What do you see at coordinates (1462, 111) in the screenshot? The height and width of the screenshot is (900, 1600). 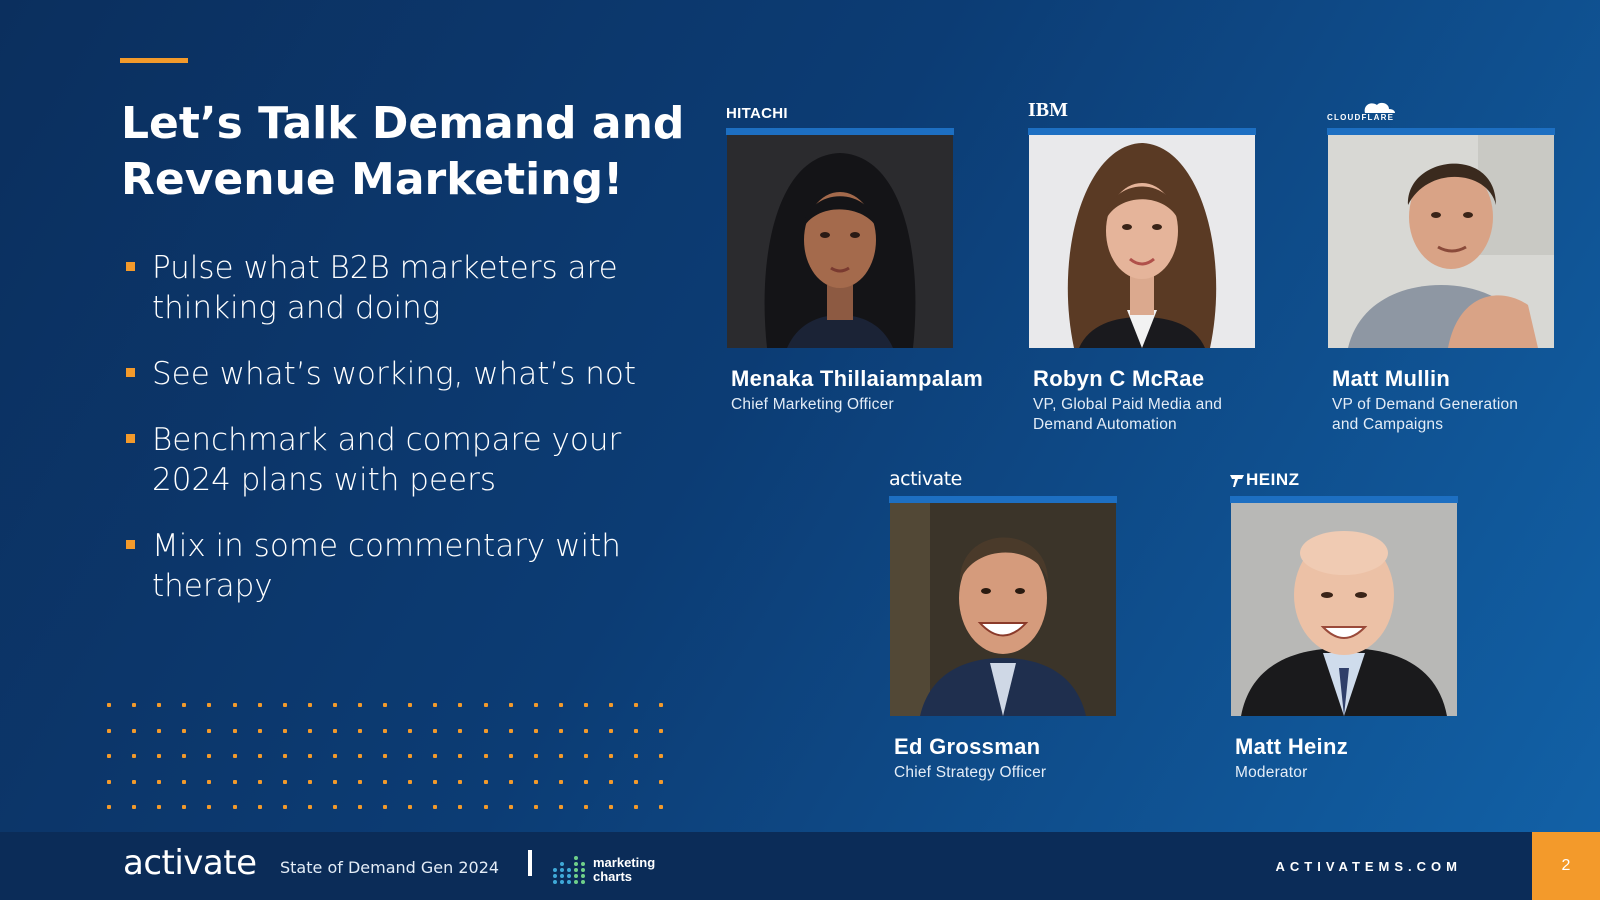 I see `cloudflare-logo: CLOUDFLARE` at bounding box center [1462, 111].